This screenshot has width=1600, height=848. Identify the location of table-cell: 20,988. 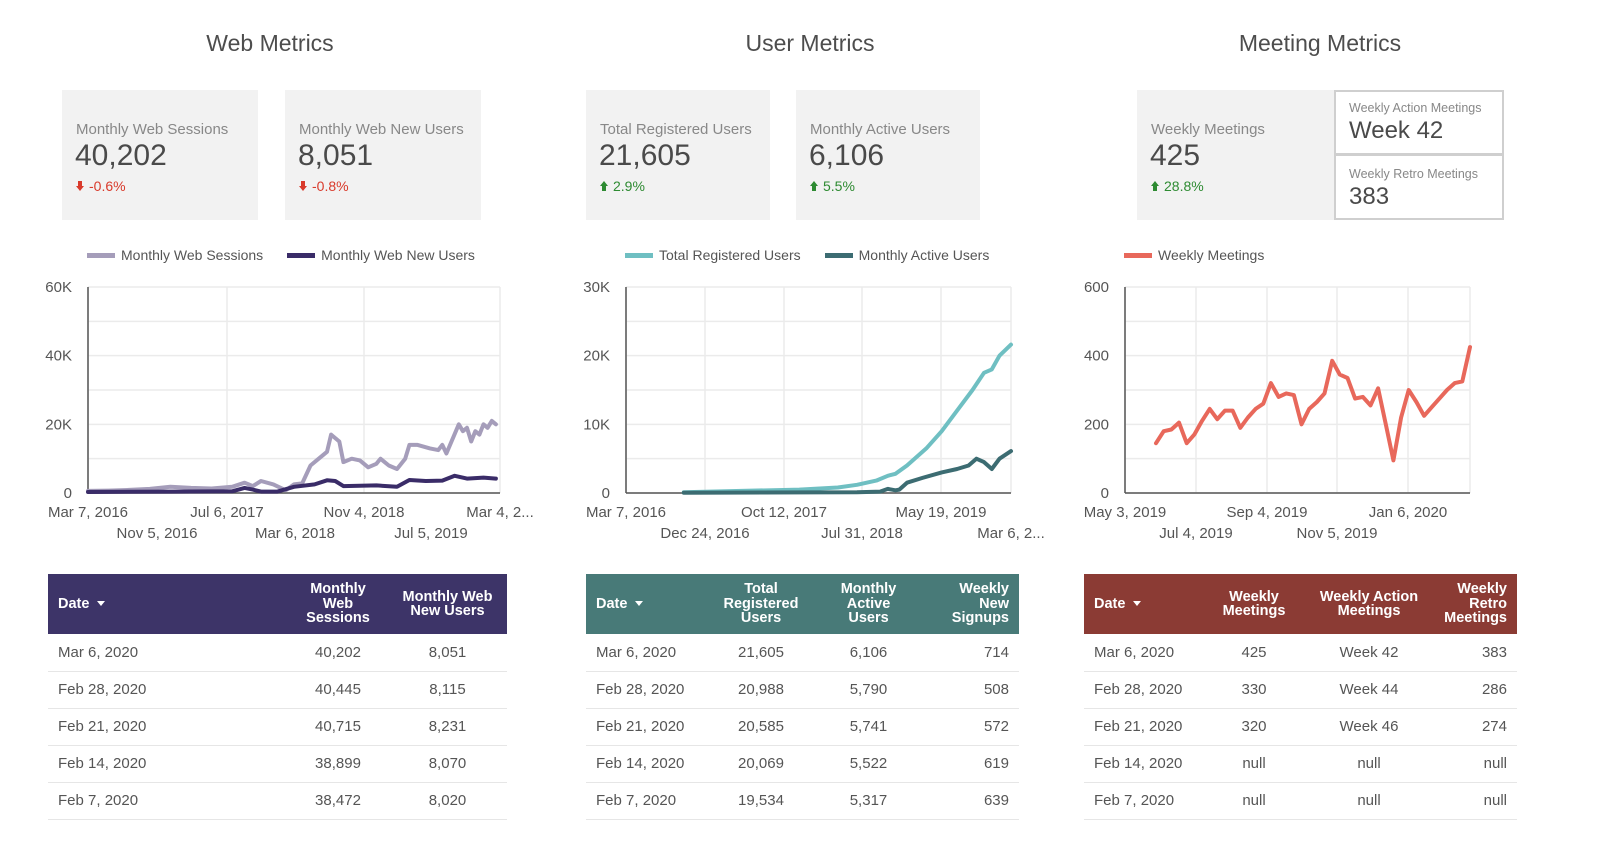
(761, 690).